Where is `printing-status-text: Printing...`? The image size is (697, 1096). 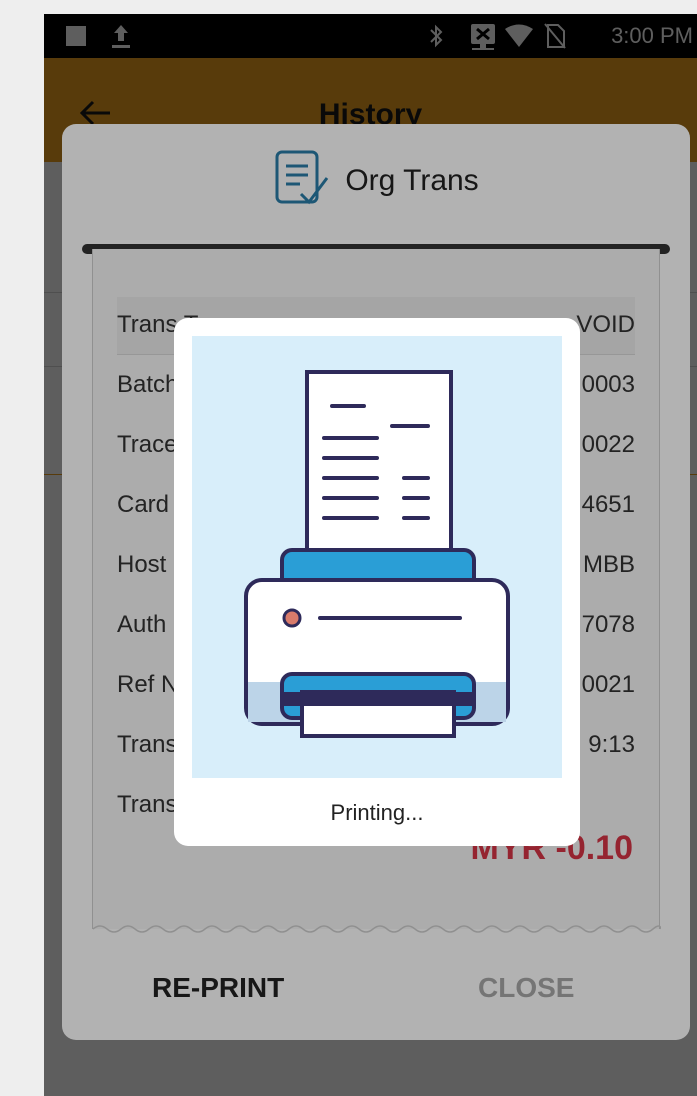
printing-status-text: Printing... is located at coordinates (377, 812).